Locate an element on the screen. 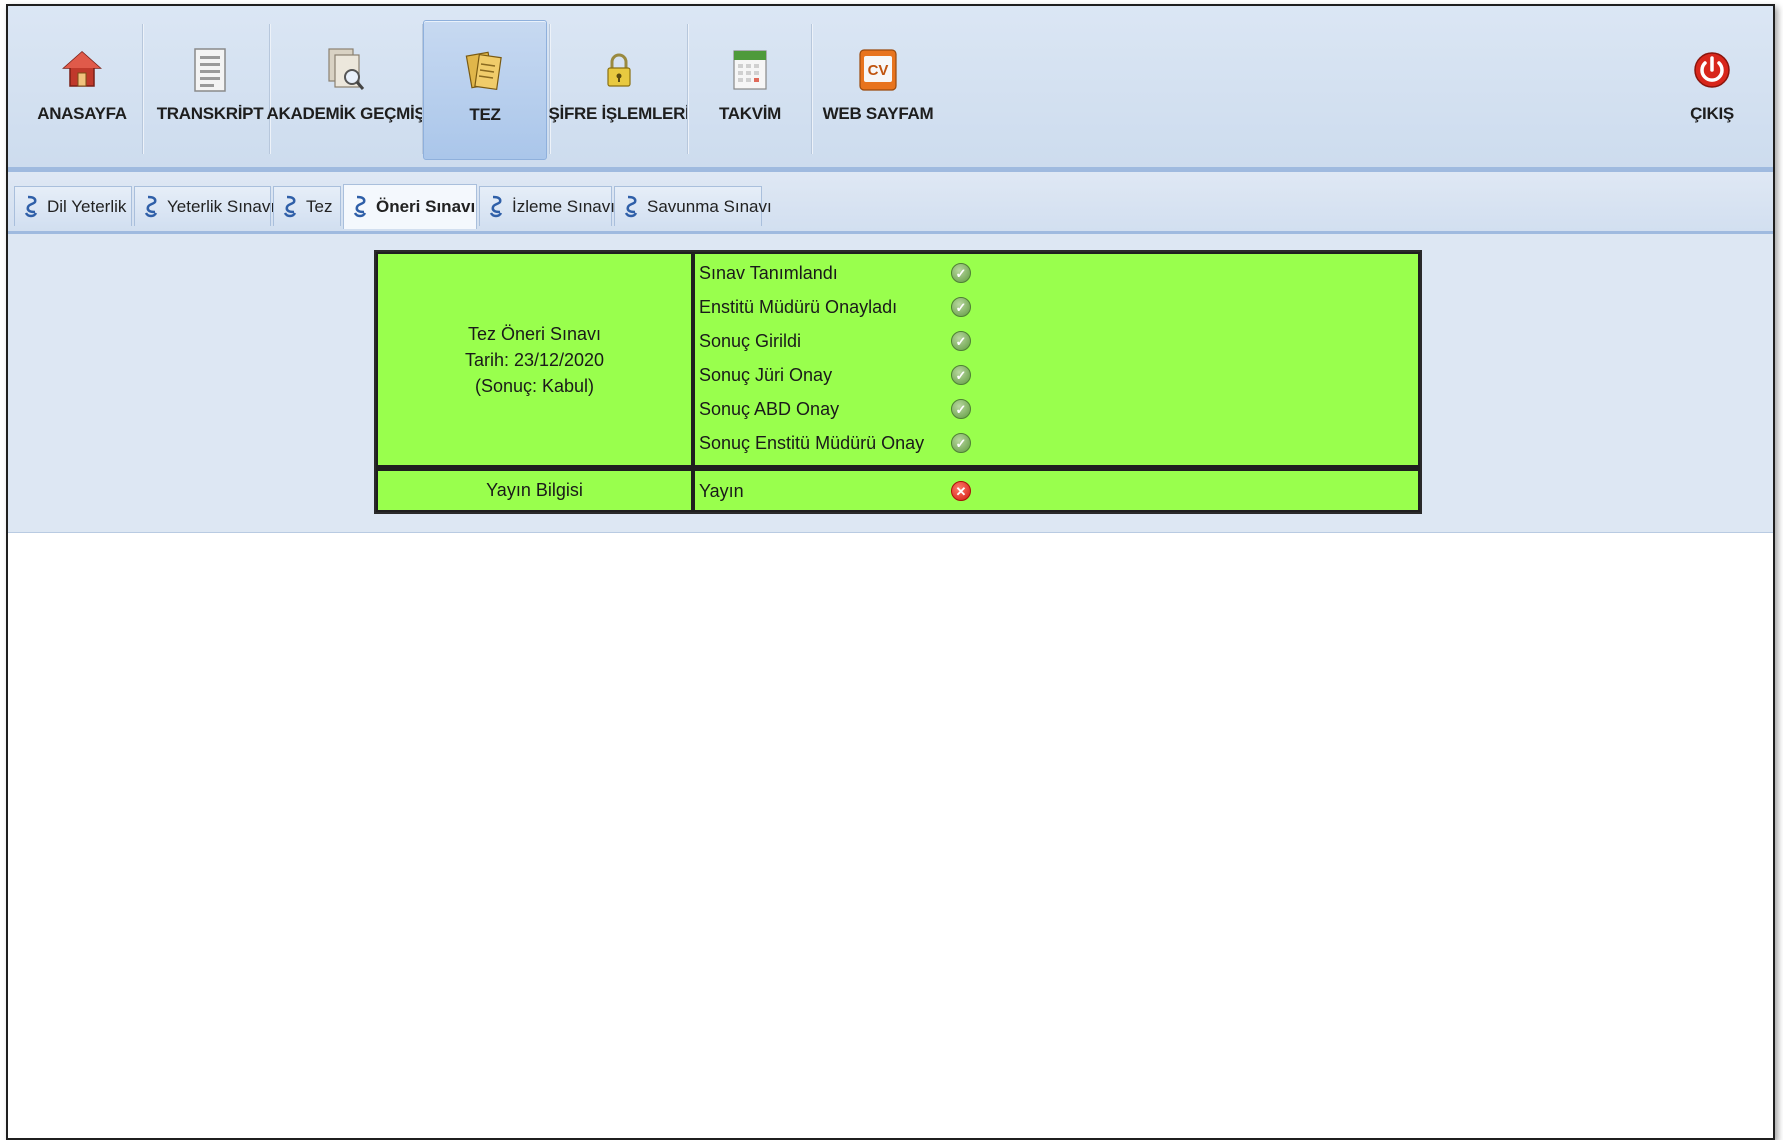 Image resolution: width=1783 pixels, height=1140 pixels. nav-transcript: TRANSKRİPT is located at coordinates (210, 90).